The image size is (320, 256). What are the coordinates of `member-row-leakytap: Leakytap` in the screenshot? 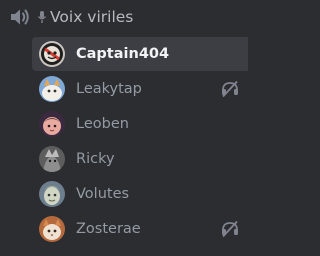 It's located at (140, 89).